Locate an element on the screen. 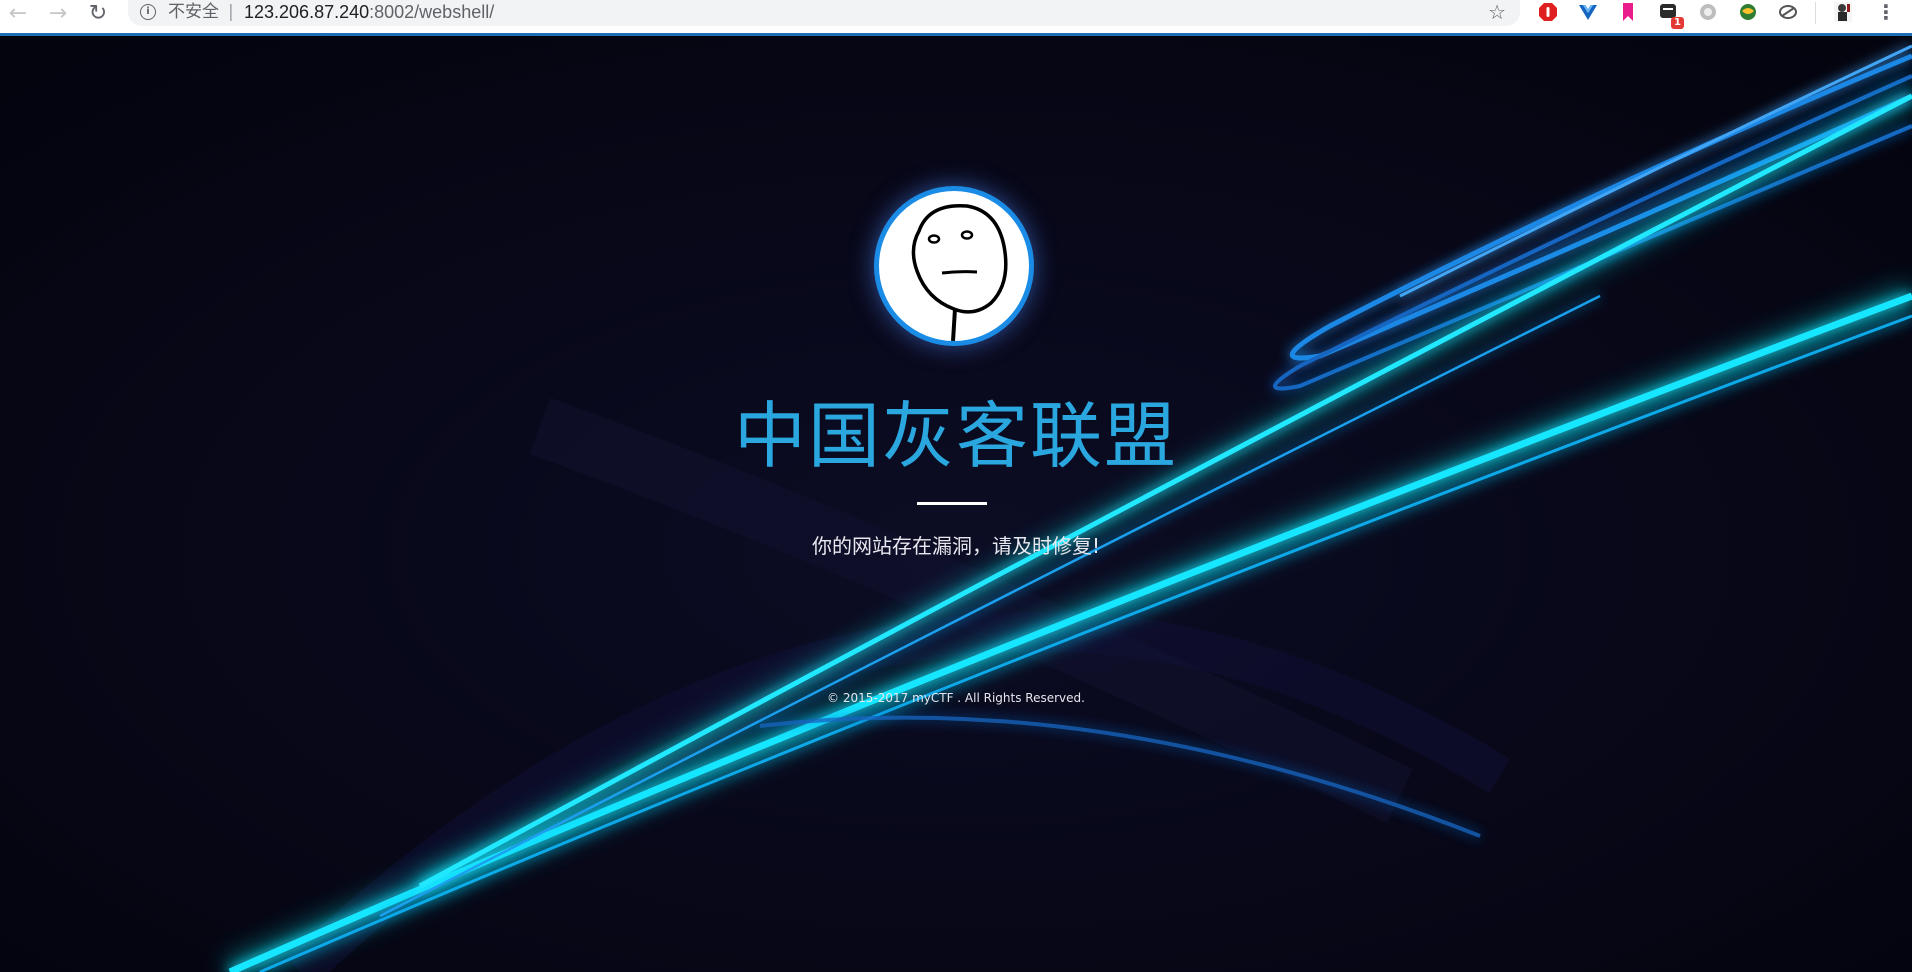 The height and width of the screenshot is (972, 1912). bookmark-extension-icon is located at coordinates (1628, 12).